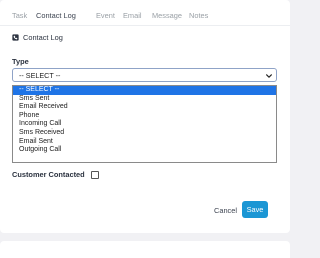 The height and width of the screenshot is (258, 320). I want to click on type-select-value: -- SELECT --, so click(40, 75).